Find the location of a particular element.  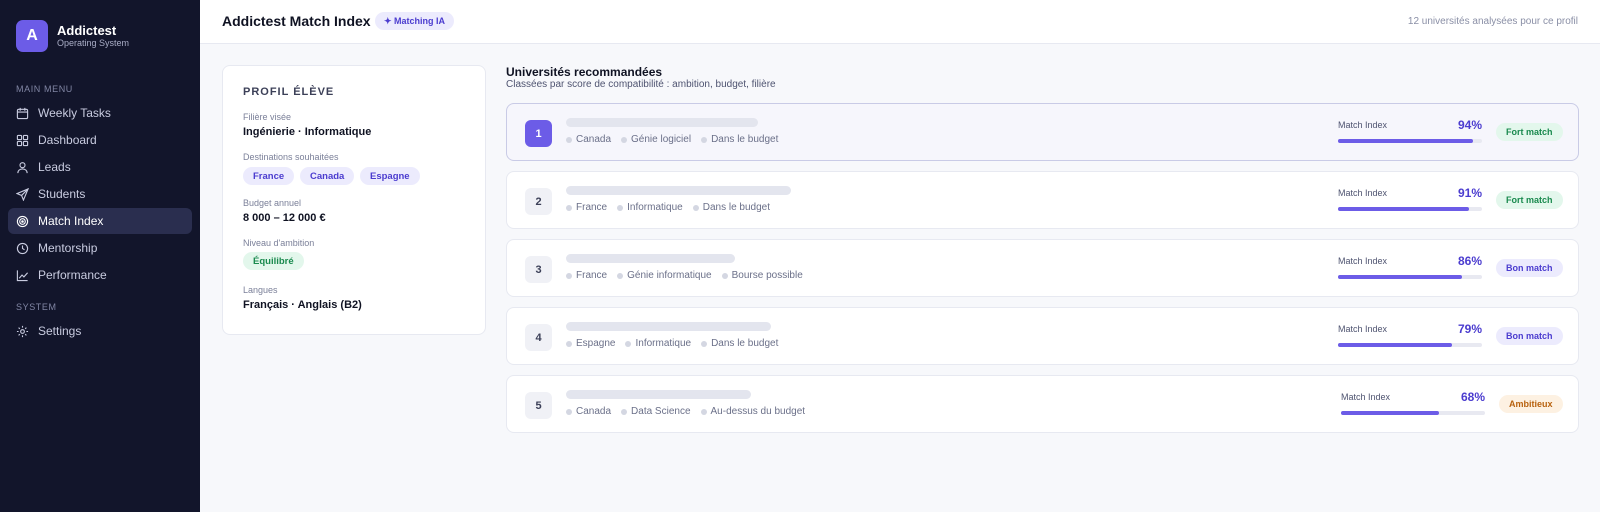

university-tags: Canada Data Science Au-dessus du budget is located at coordinates (690, 411).